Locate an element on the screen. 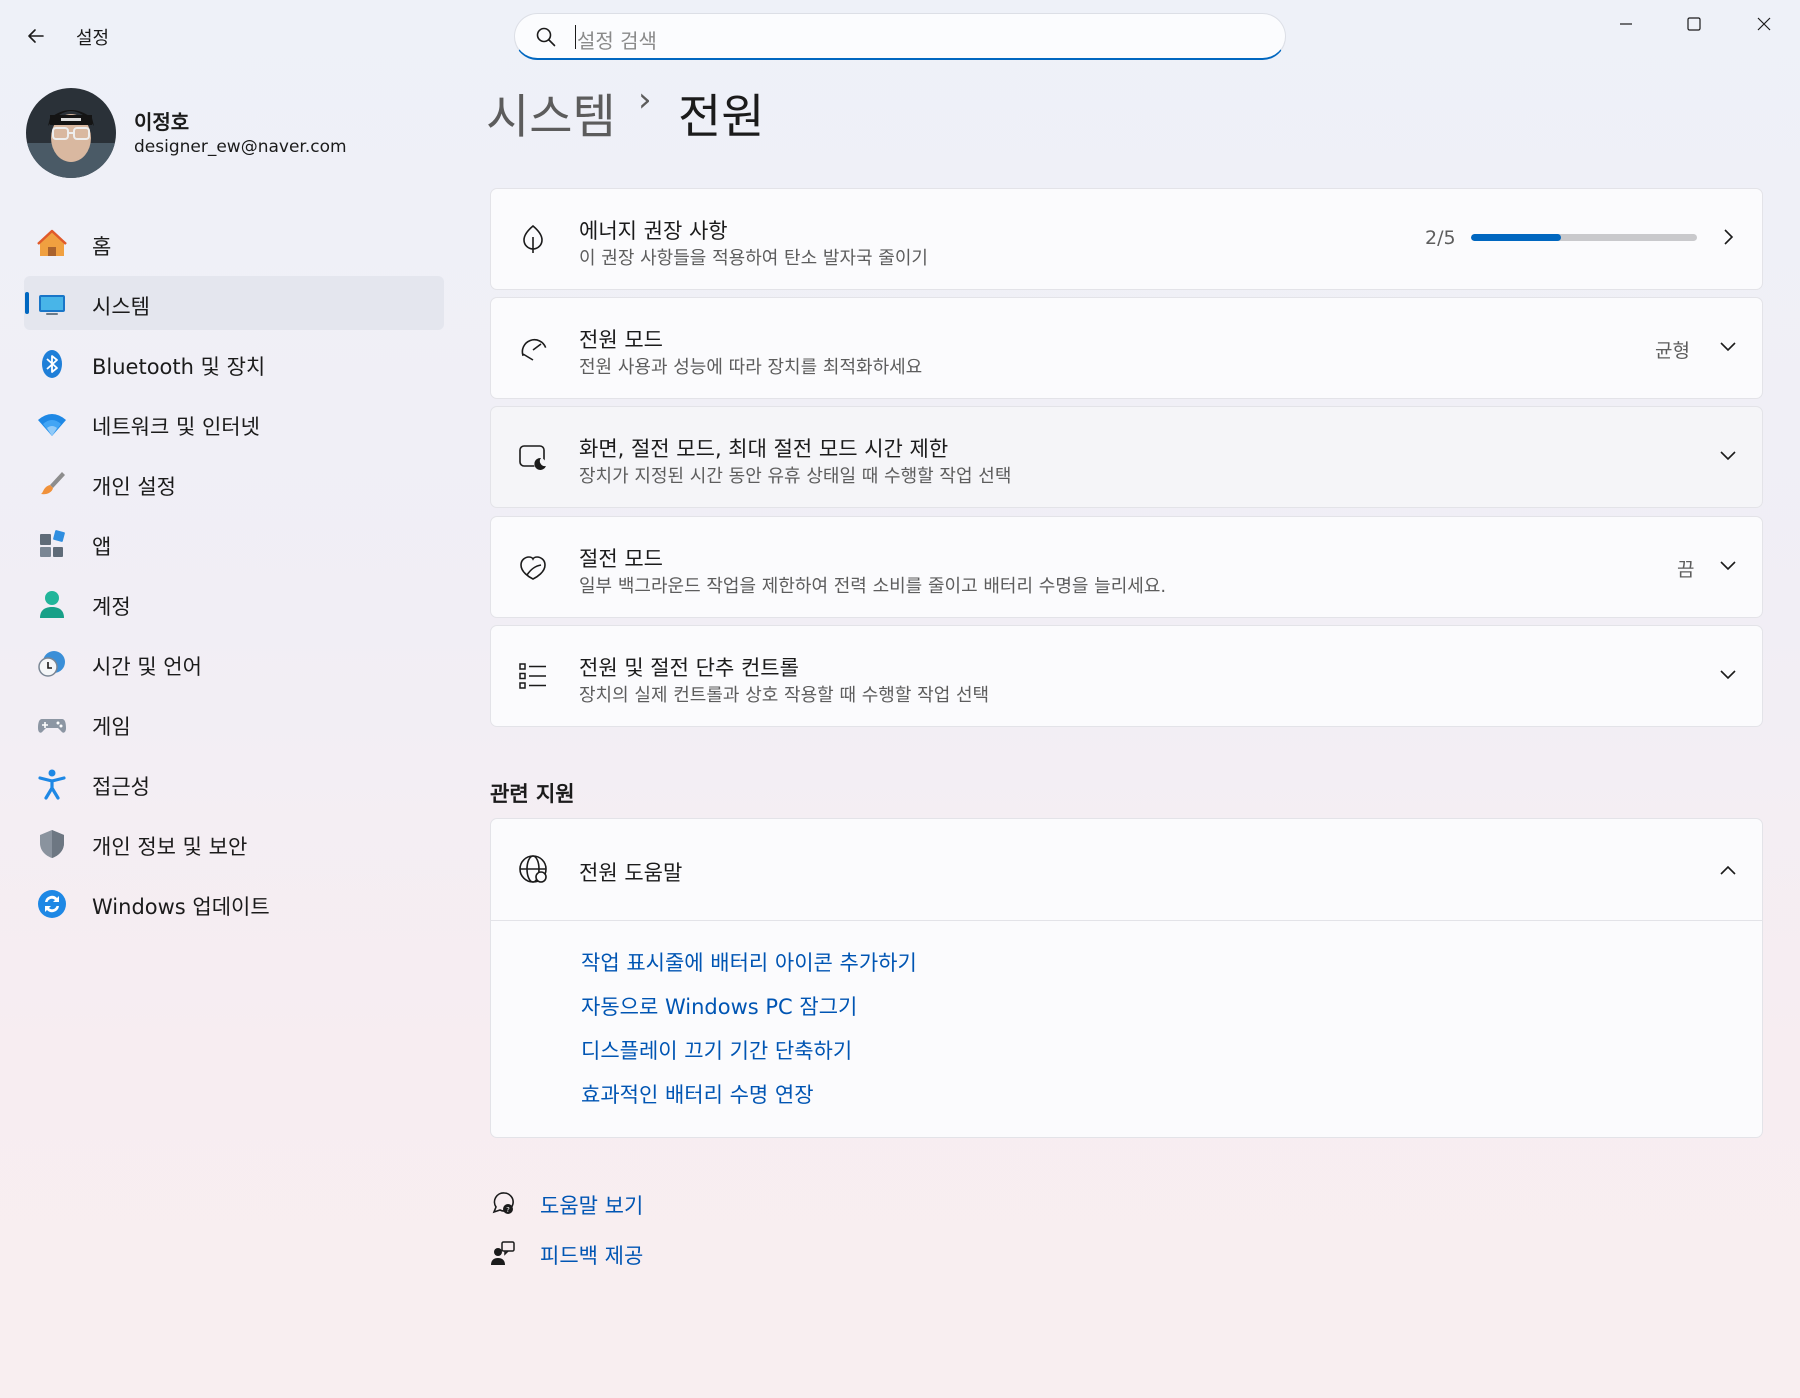  card-subtitle: 전원 사용과 성능에 따라 장치를 최적화하세요 is located at coordinates (751, 367).